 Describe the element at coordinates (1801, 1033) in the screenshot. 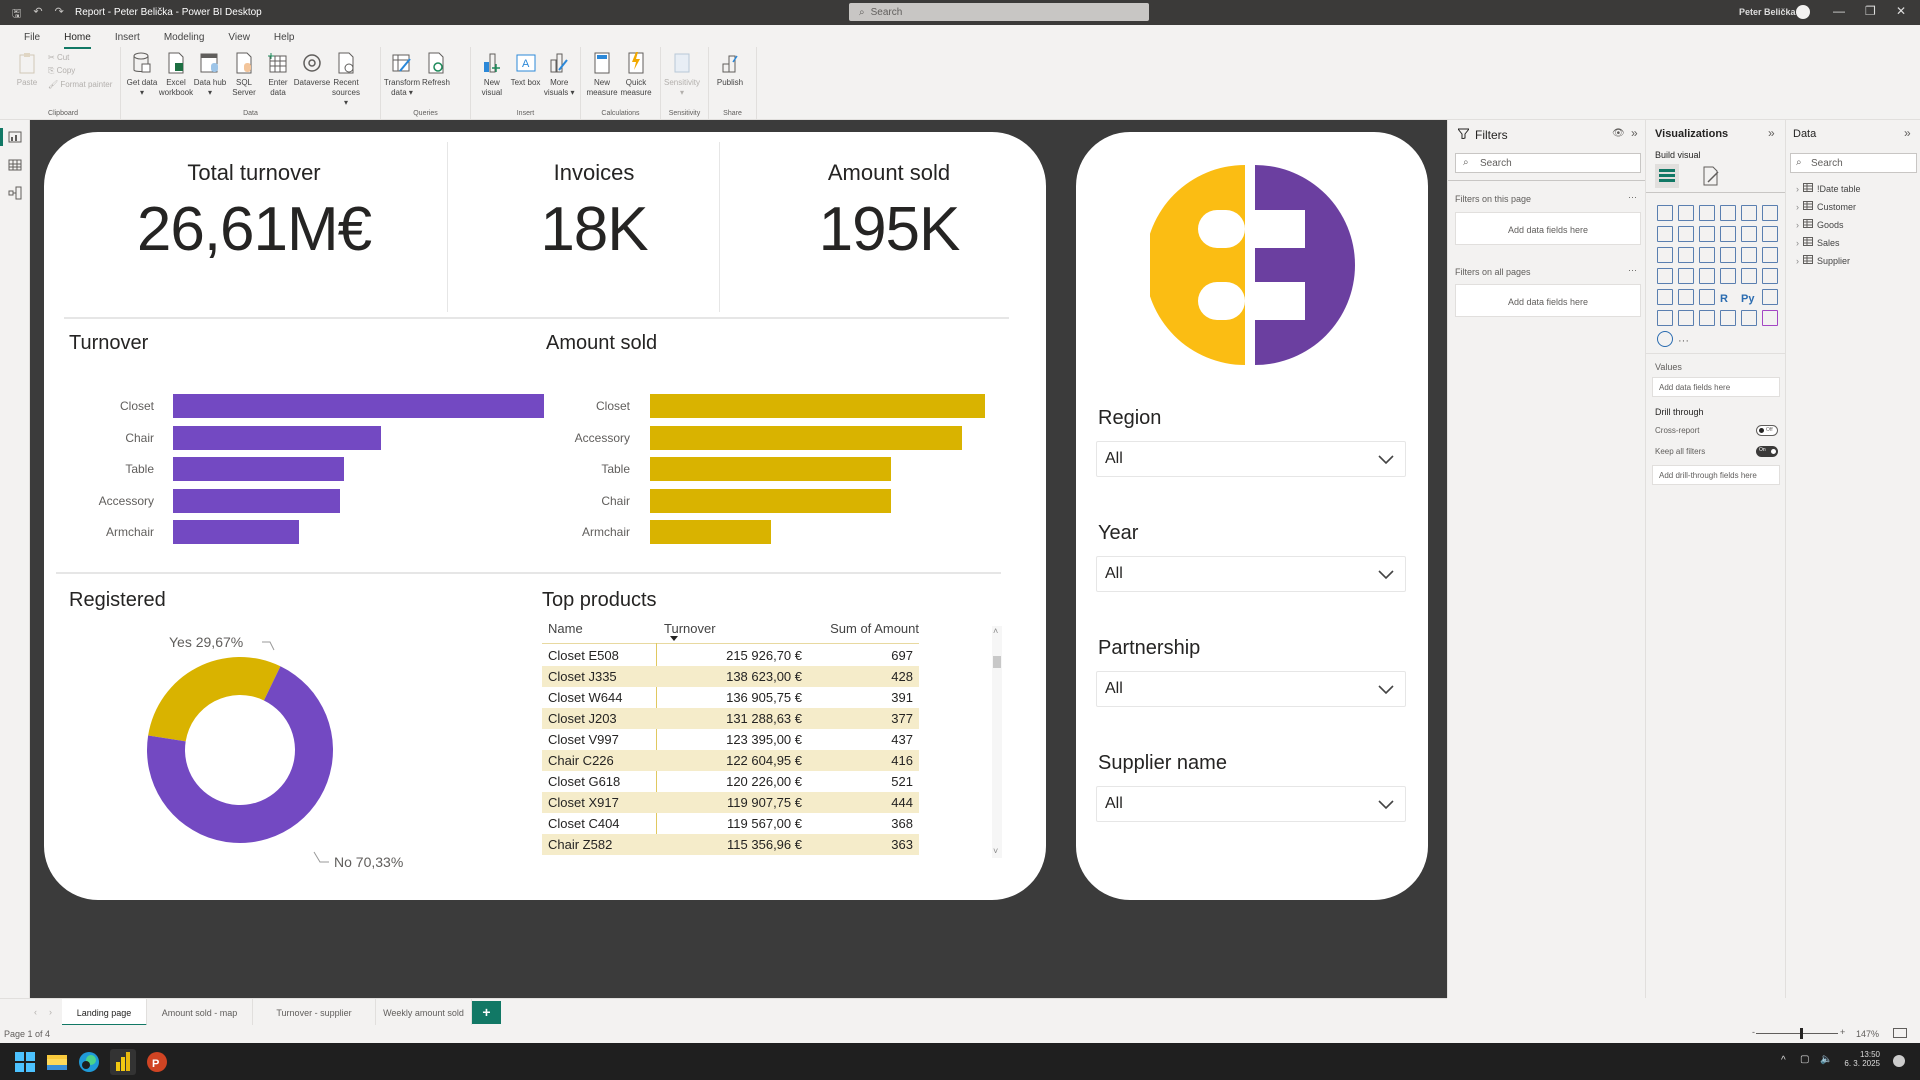

I see `zoom-slider-thumb` at that location.